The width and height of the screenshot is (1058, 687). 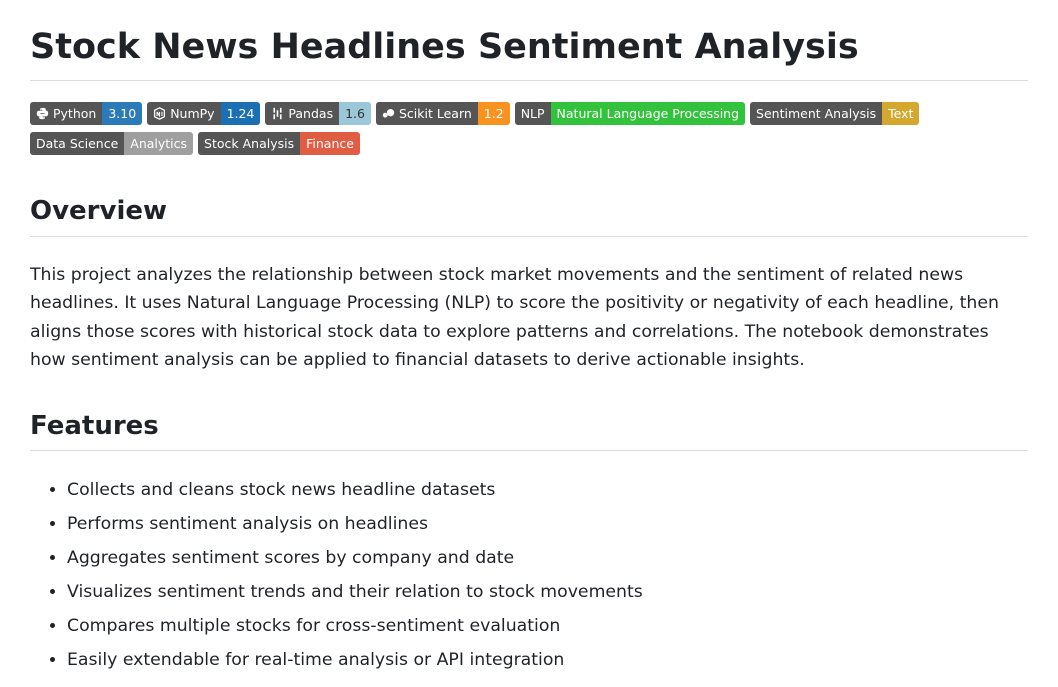 What do you see at coordinates (388, 113) in the screenshot?
I see `scikit-learn-icon` at bounding box center [388, 113].